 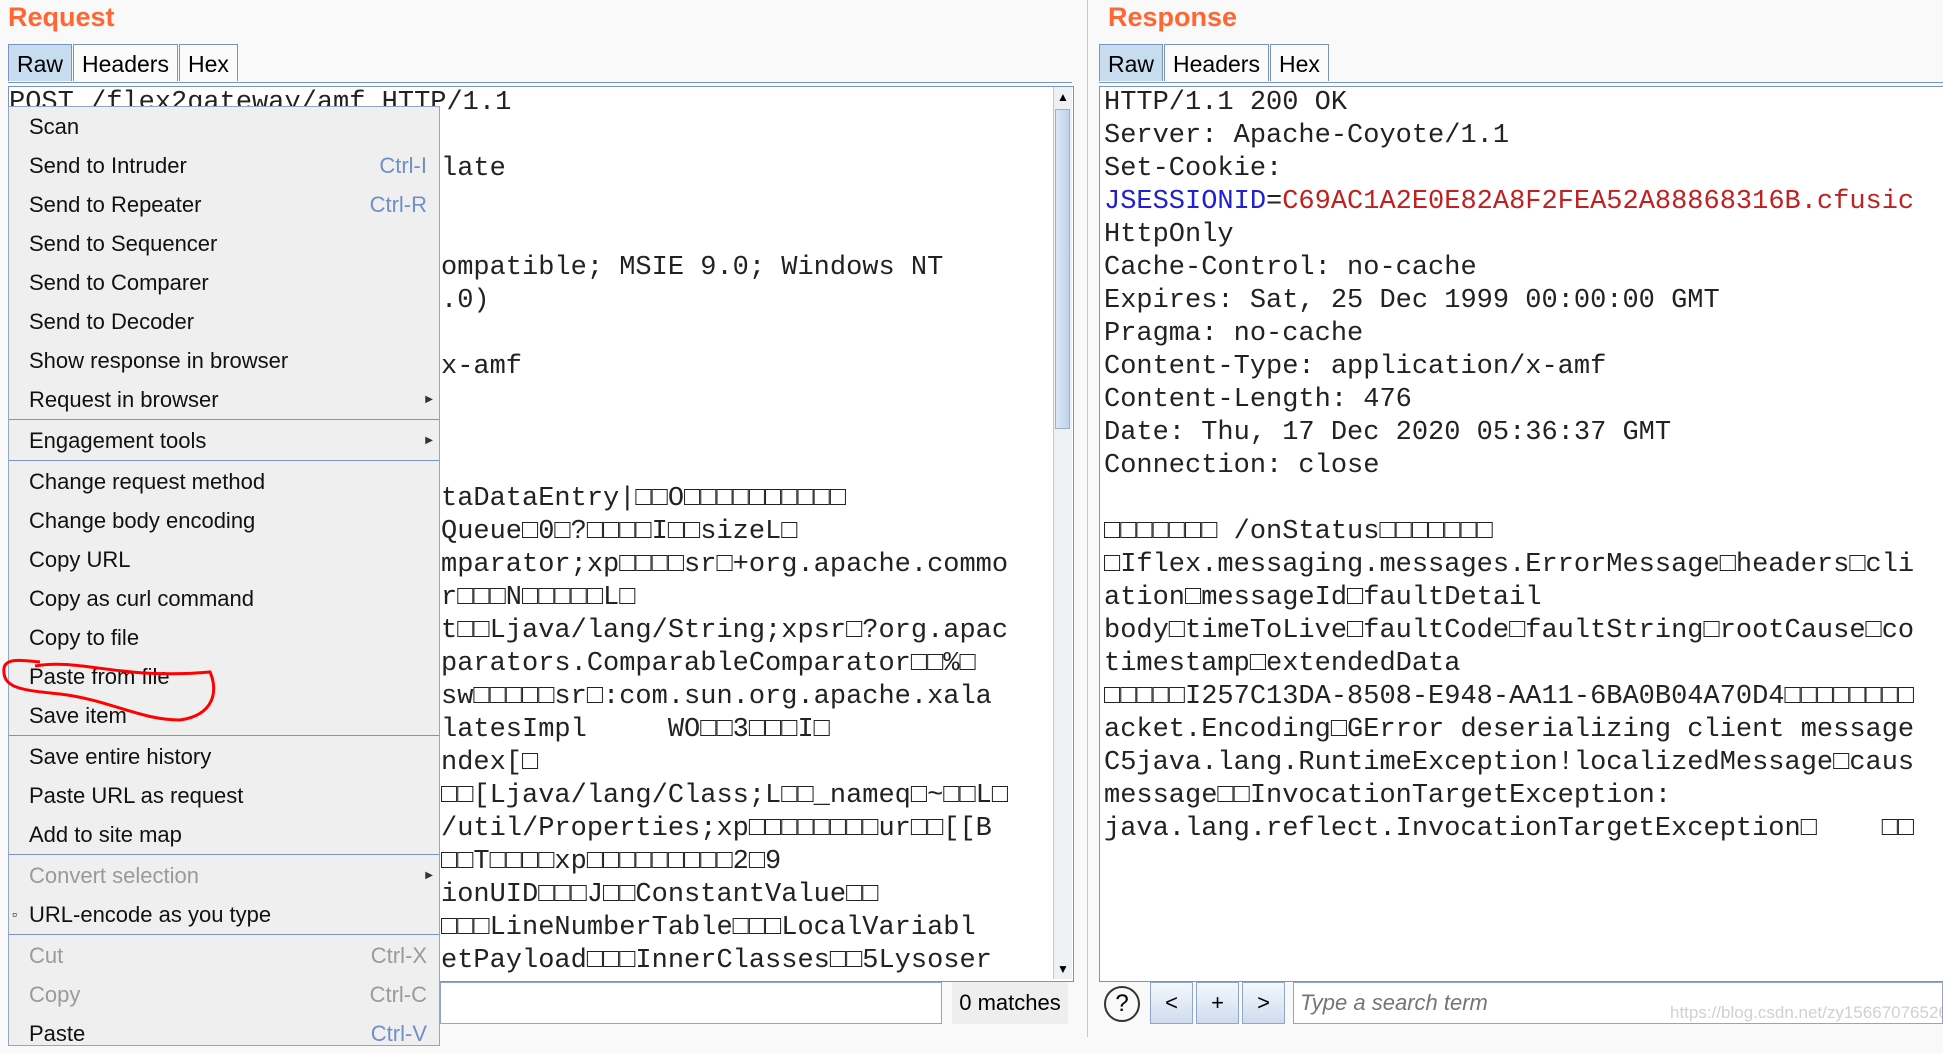 I want to click on cookie-value: C69AC1A2E0E82A8F2FEA52A88868316B.cfusic, so click(x=1598, y=202).